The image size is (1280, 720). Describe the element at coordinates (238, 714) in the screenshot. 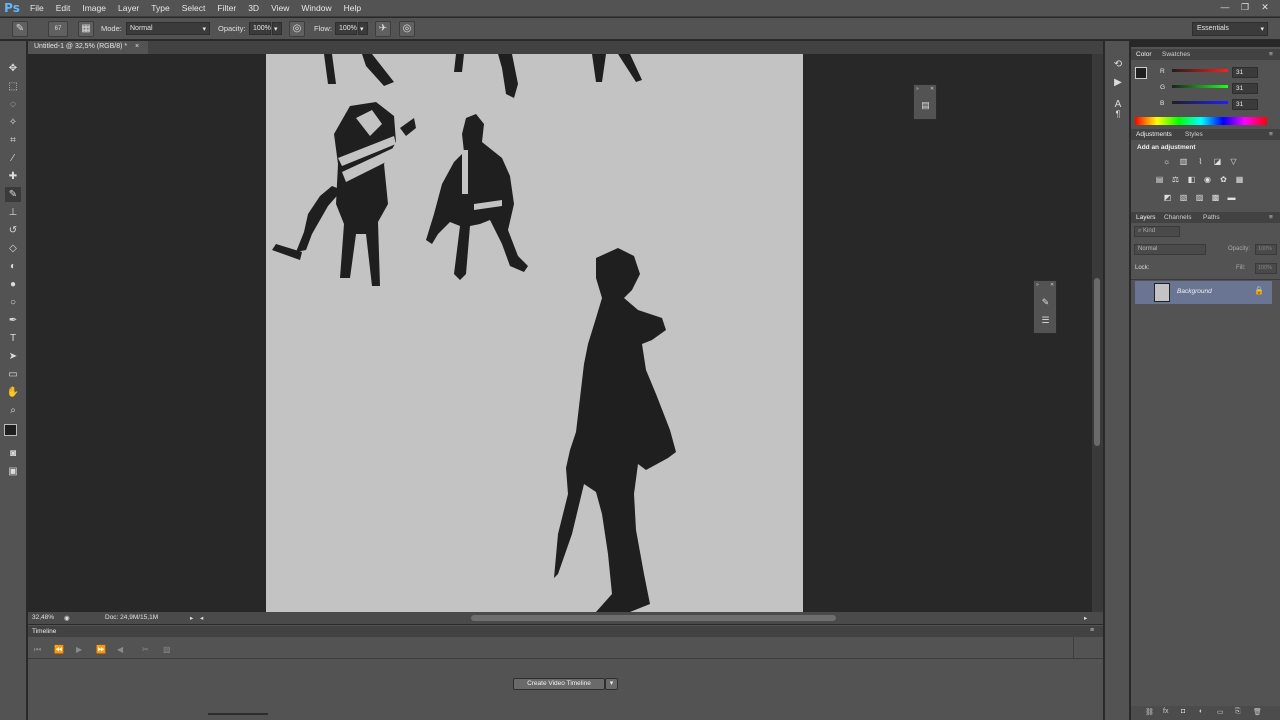

I see `zoom-slider-track` at that location.